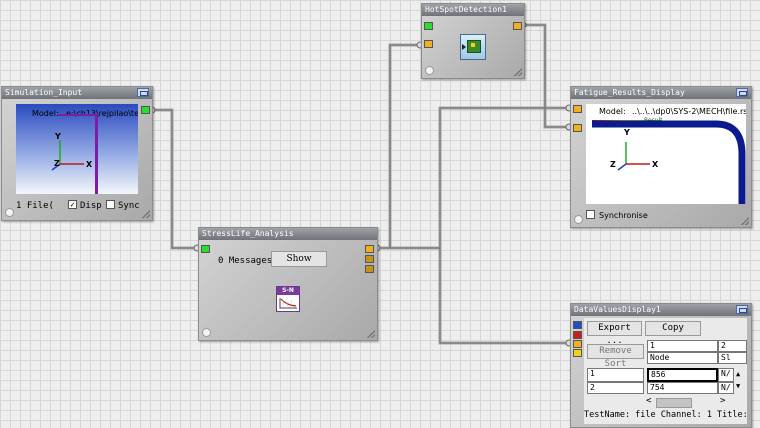 The width and height of the screenshot is (760, 428). What do you see at coordinates (35, 206) in the screenshot?
I see `files-count-label: 1 File(` at bounding box center [35, 206].